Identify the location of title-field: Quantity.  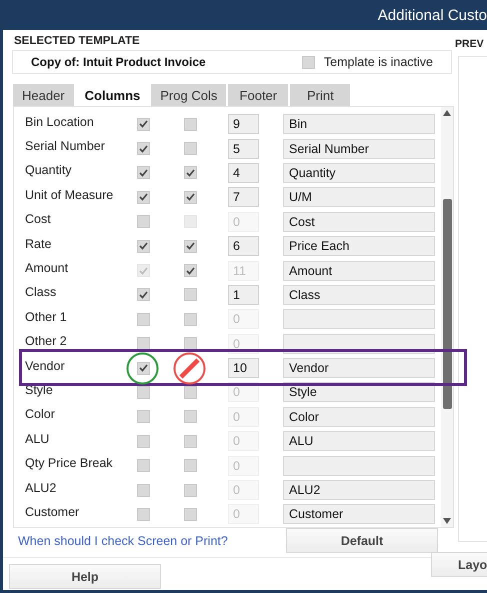
(359, 172).